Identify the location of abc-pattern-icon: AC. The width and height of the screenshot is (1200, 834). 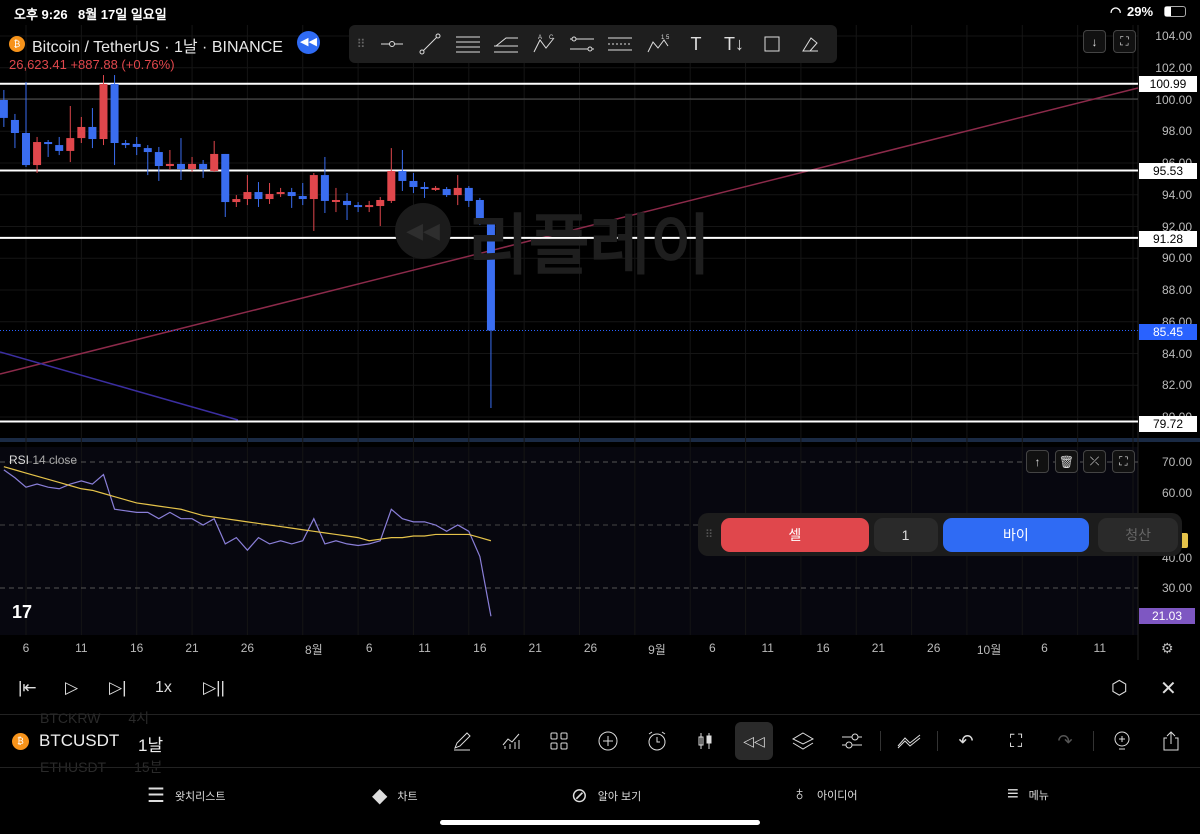
(544, 44).